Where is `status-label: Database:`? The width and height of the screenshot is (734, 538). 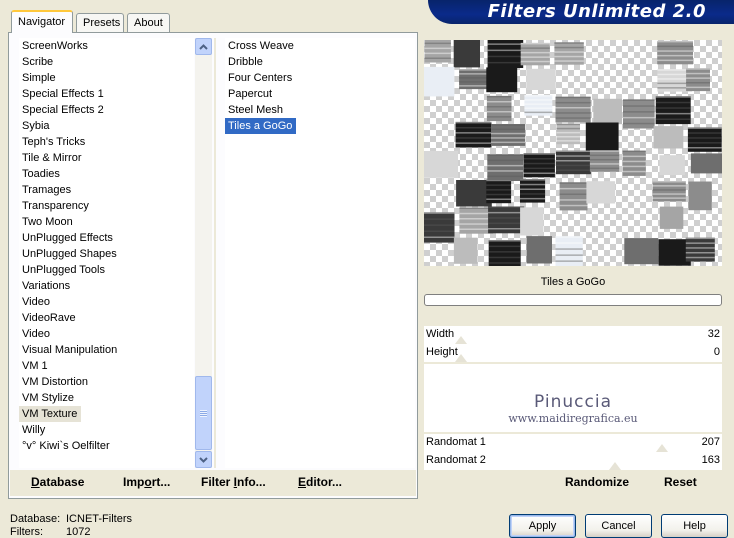 status-label: Database: is located at coordinates (35, 519).